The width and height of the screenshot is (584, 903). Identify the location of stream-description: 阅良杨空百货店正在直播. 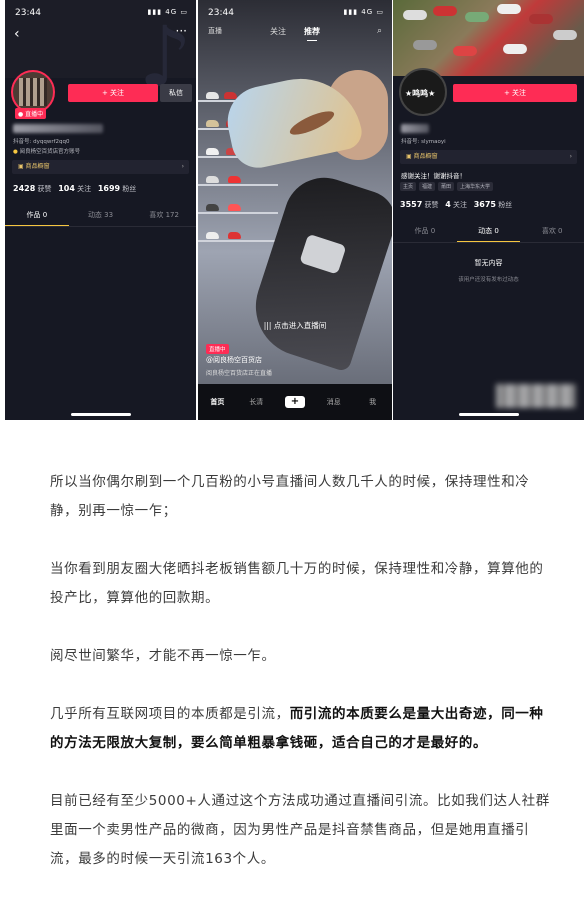
(239, 373).